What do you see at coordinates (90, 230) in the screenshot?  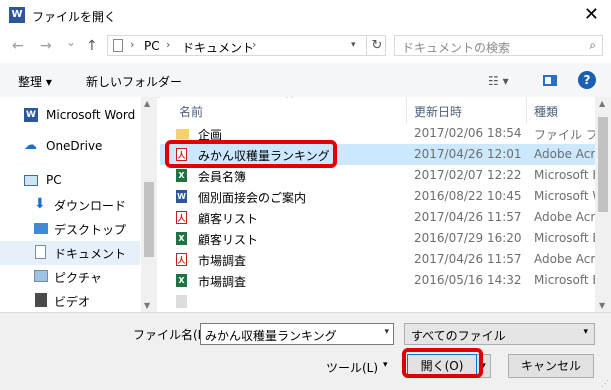 I see `sidebar-item-label: デスクトップ` at bounding box center [90, 230].